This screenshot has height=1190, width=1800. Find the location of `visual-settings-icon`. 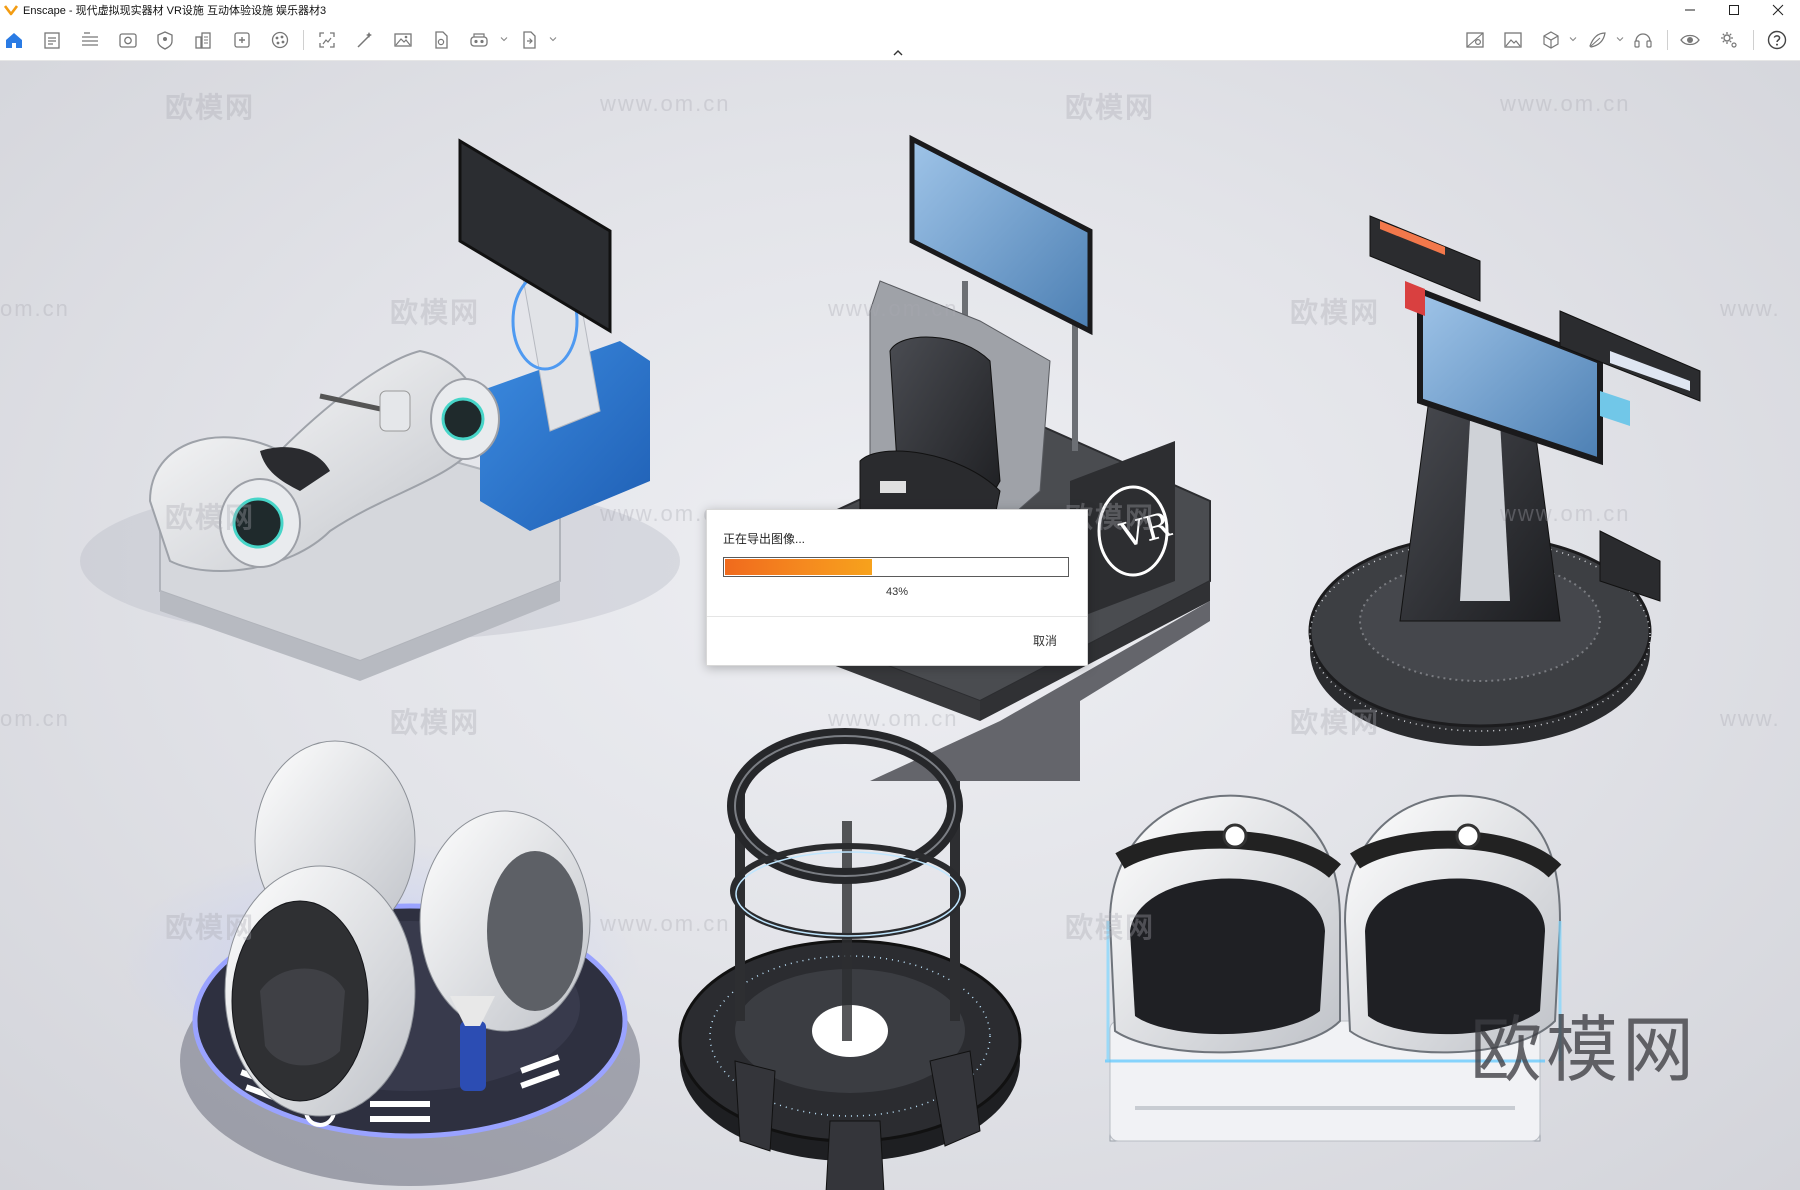

visual-settings-icon is located at coordinates (128, 40).